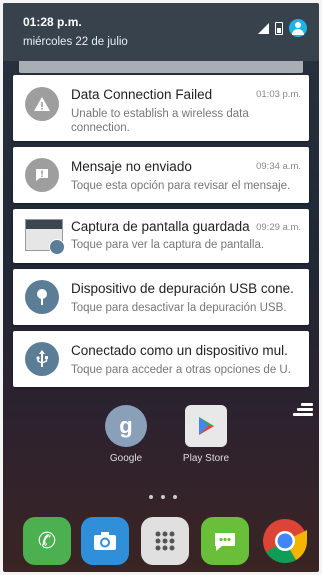 This screenshot has width=322, height=575. I want to click on usb-icon, so click(42, 359).